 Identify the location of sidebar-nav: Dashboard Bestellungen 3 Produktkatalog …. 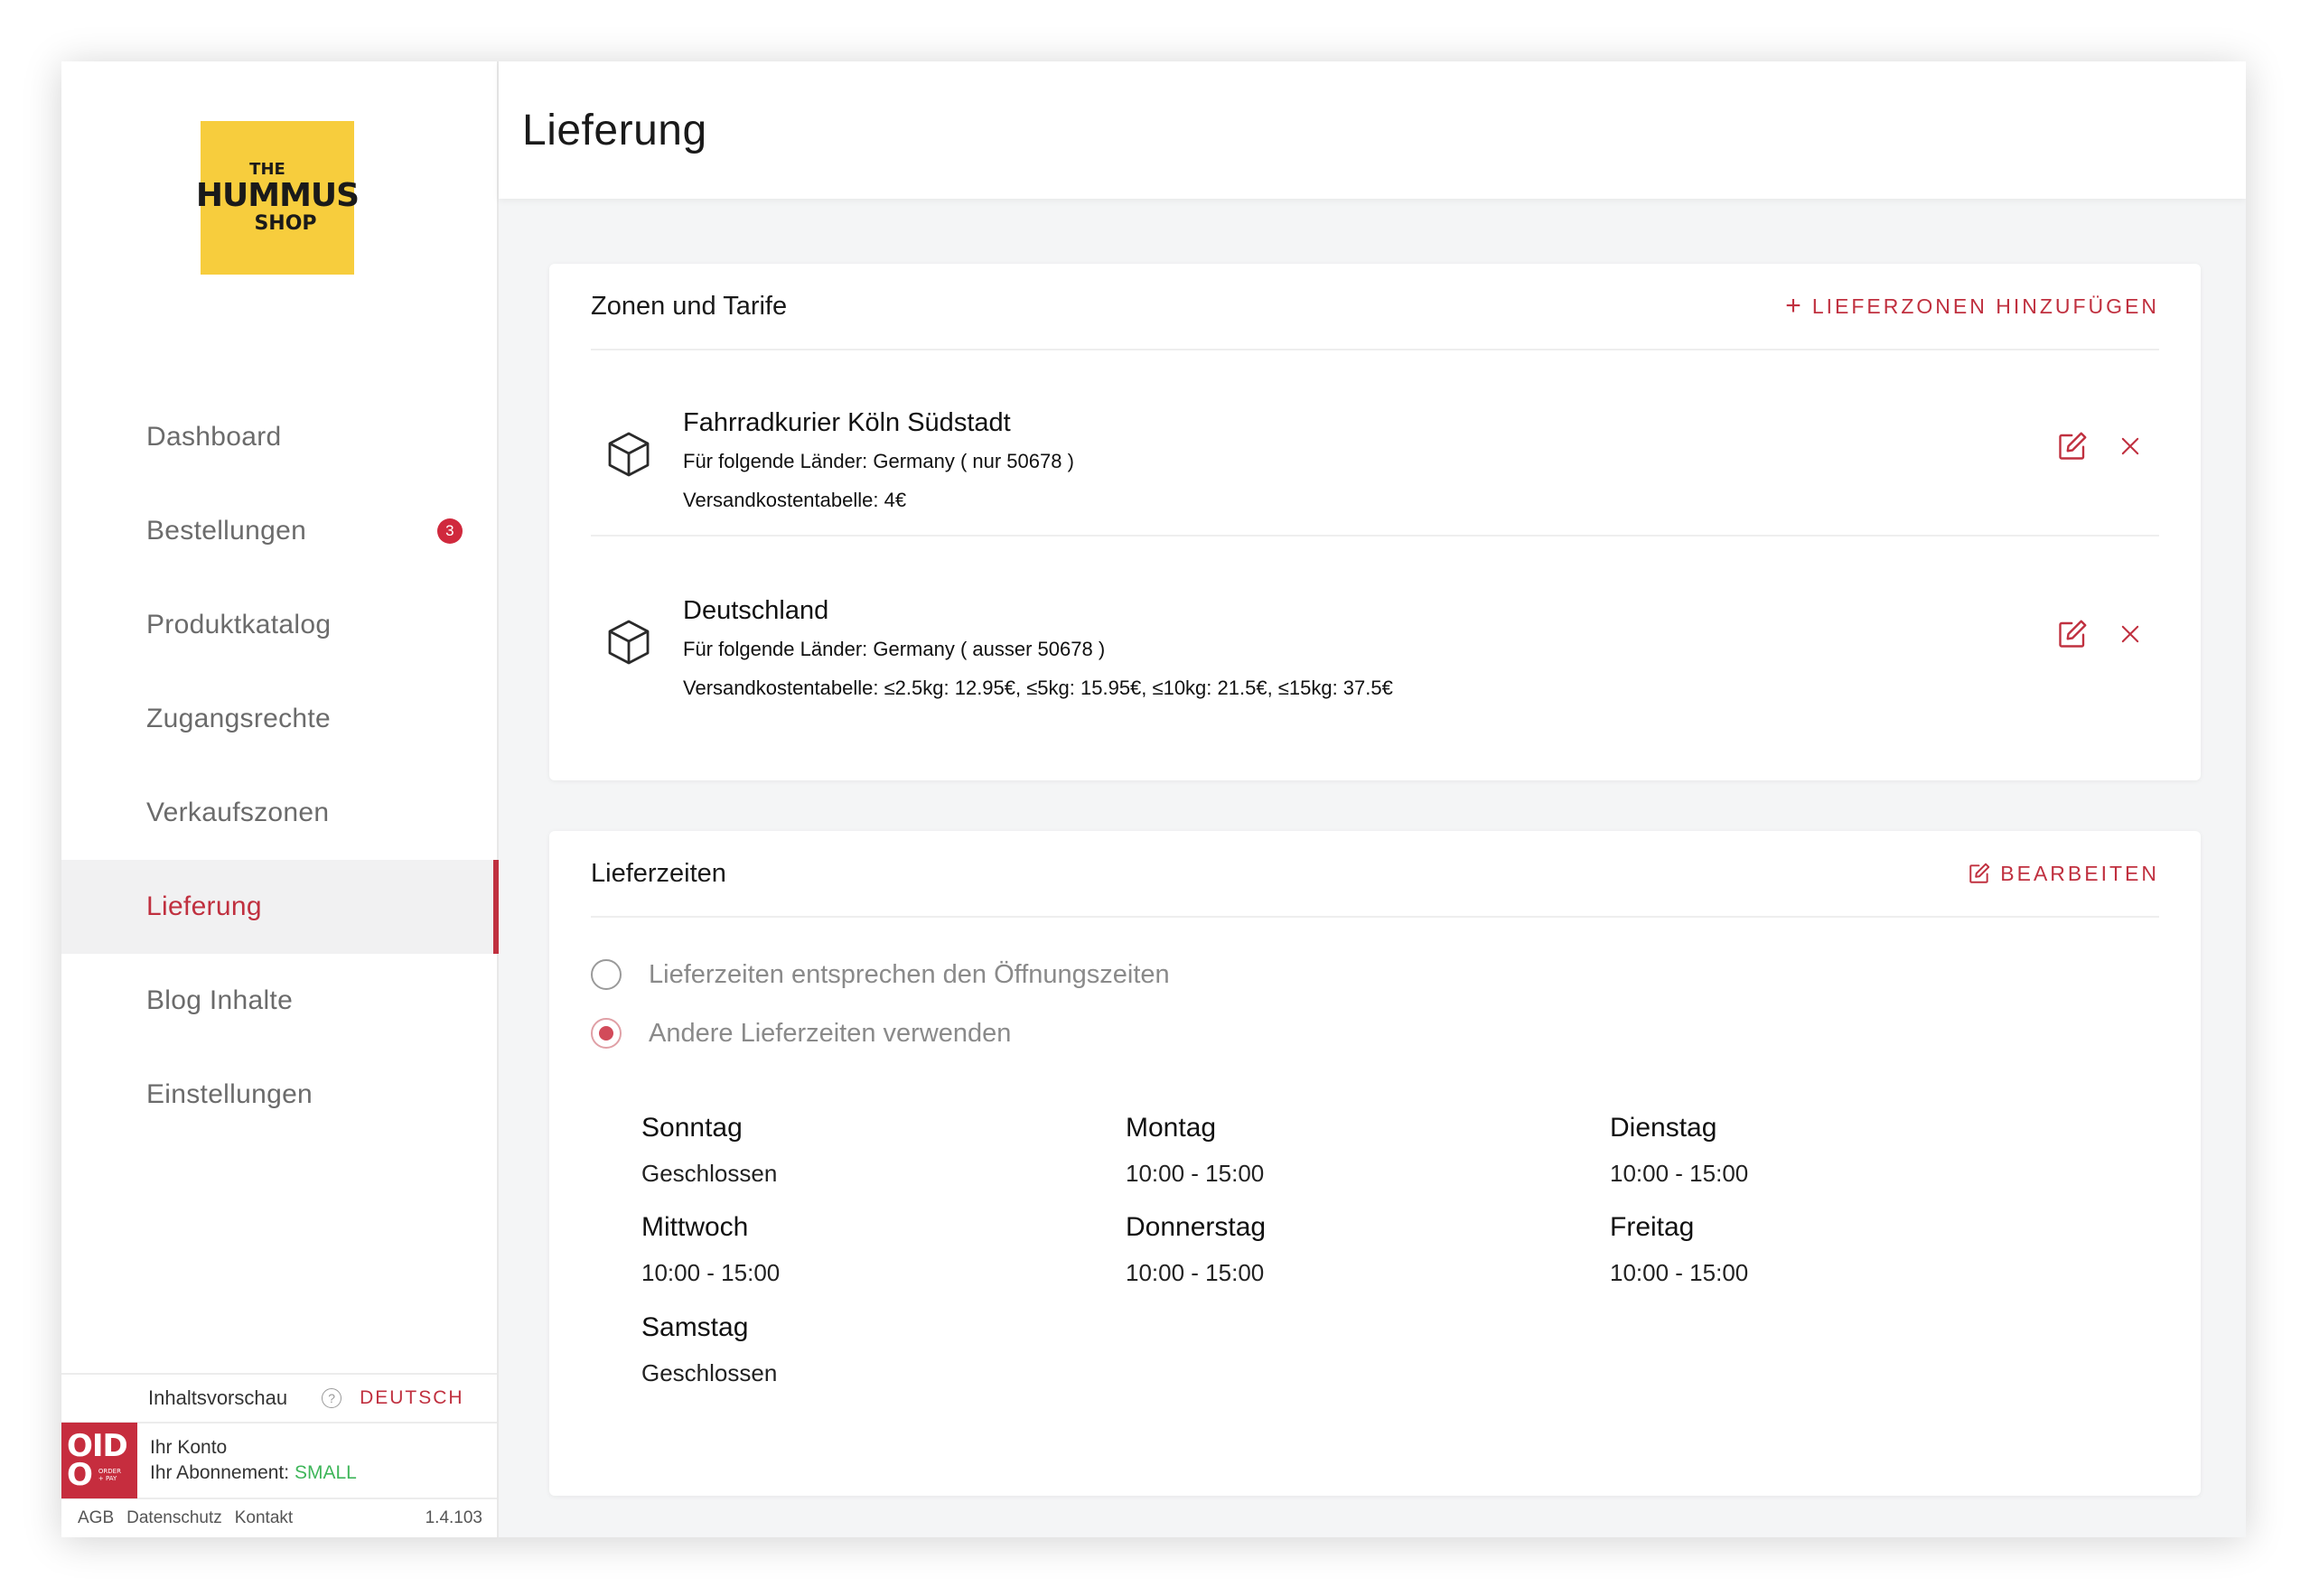
(280, 766).